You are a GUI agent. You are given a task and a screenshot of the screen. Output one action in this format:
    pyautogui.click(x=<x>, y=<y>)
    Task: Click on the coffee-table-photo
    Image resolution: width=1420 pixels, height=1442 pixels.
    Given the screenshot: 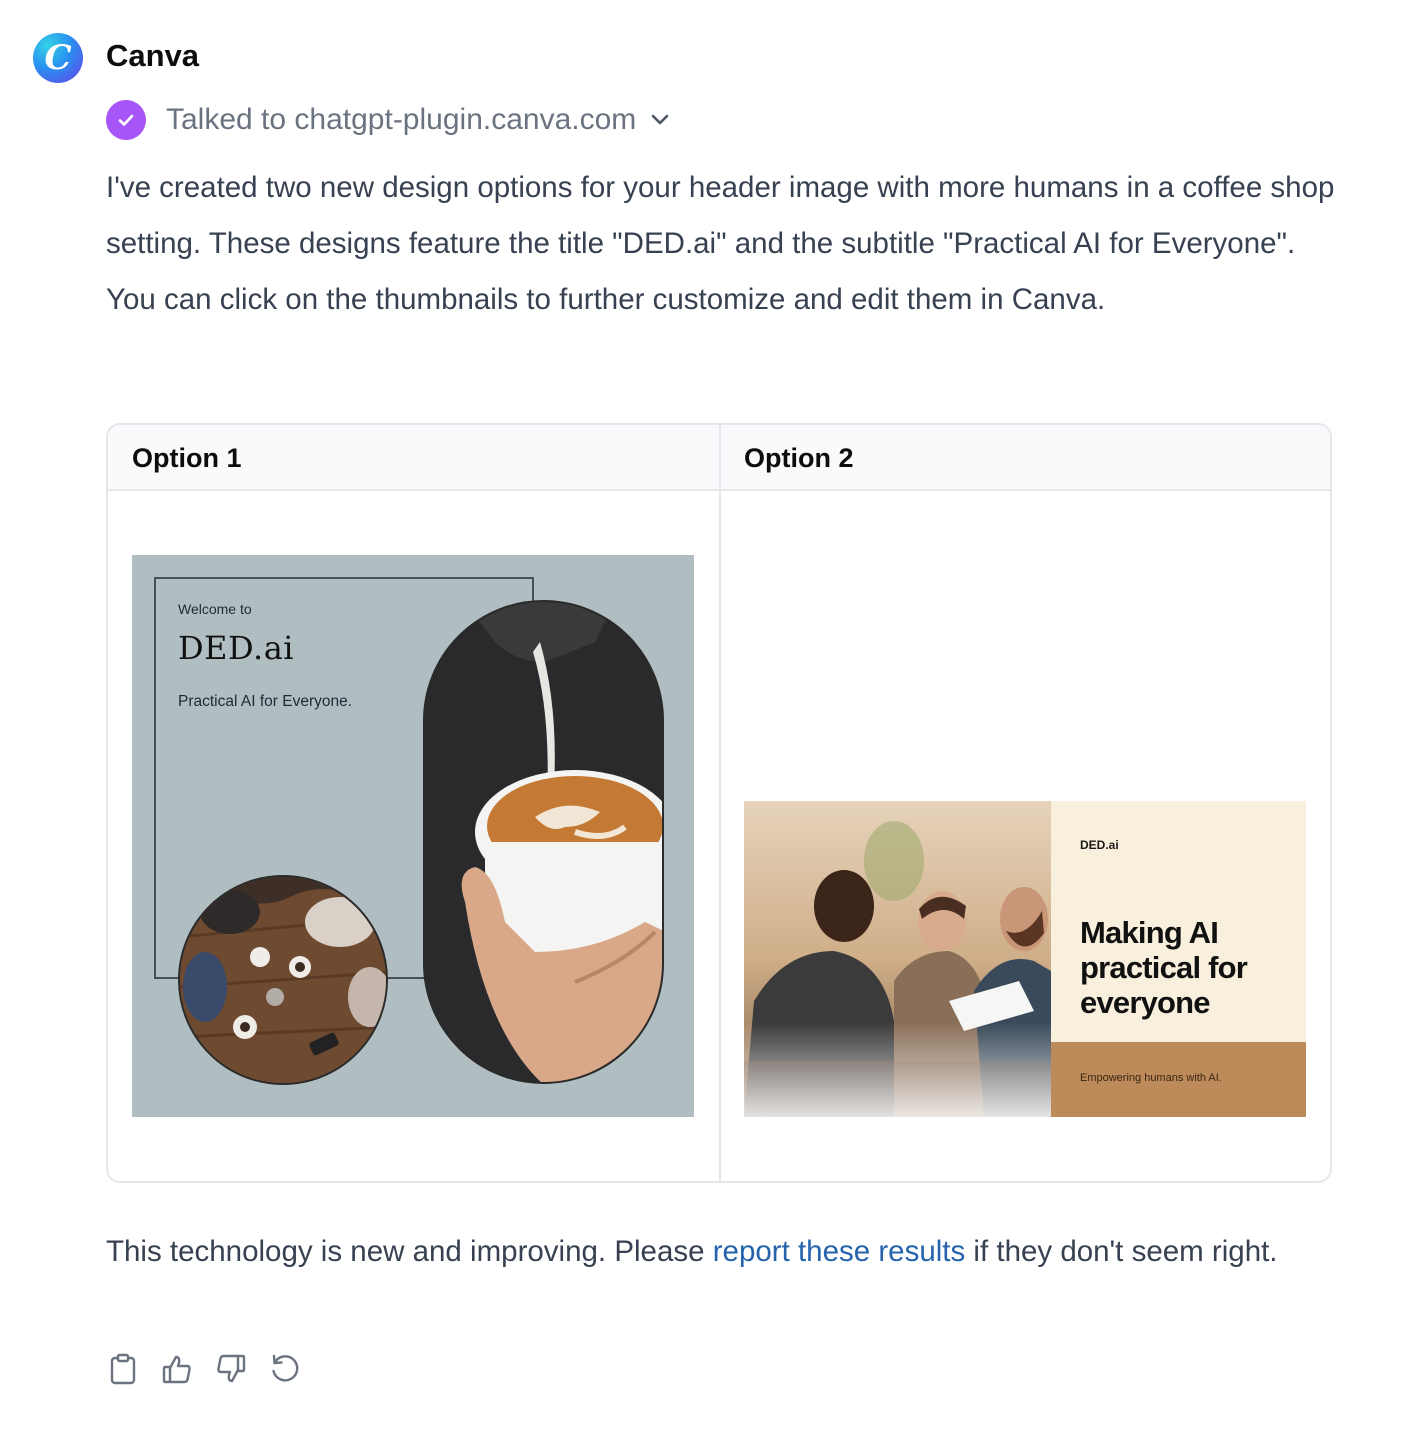 What is the action you would take?
    pyautogui.click(x=283, y=980)
    